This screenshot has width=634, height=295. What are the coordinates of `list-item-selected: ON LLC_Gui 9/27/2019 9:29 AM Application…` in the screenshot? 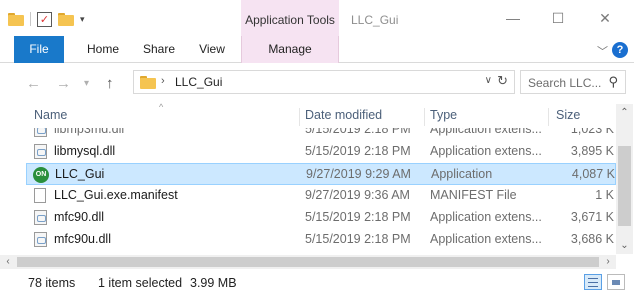 It's located at (321, 174).